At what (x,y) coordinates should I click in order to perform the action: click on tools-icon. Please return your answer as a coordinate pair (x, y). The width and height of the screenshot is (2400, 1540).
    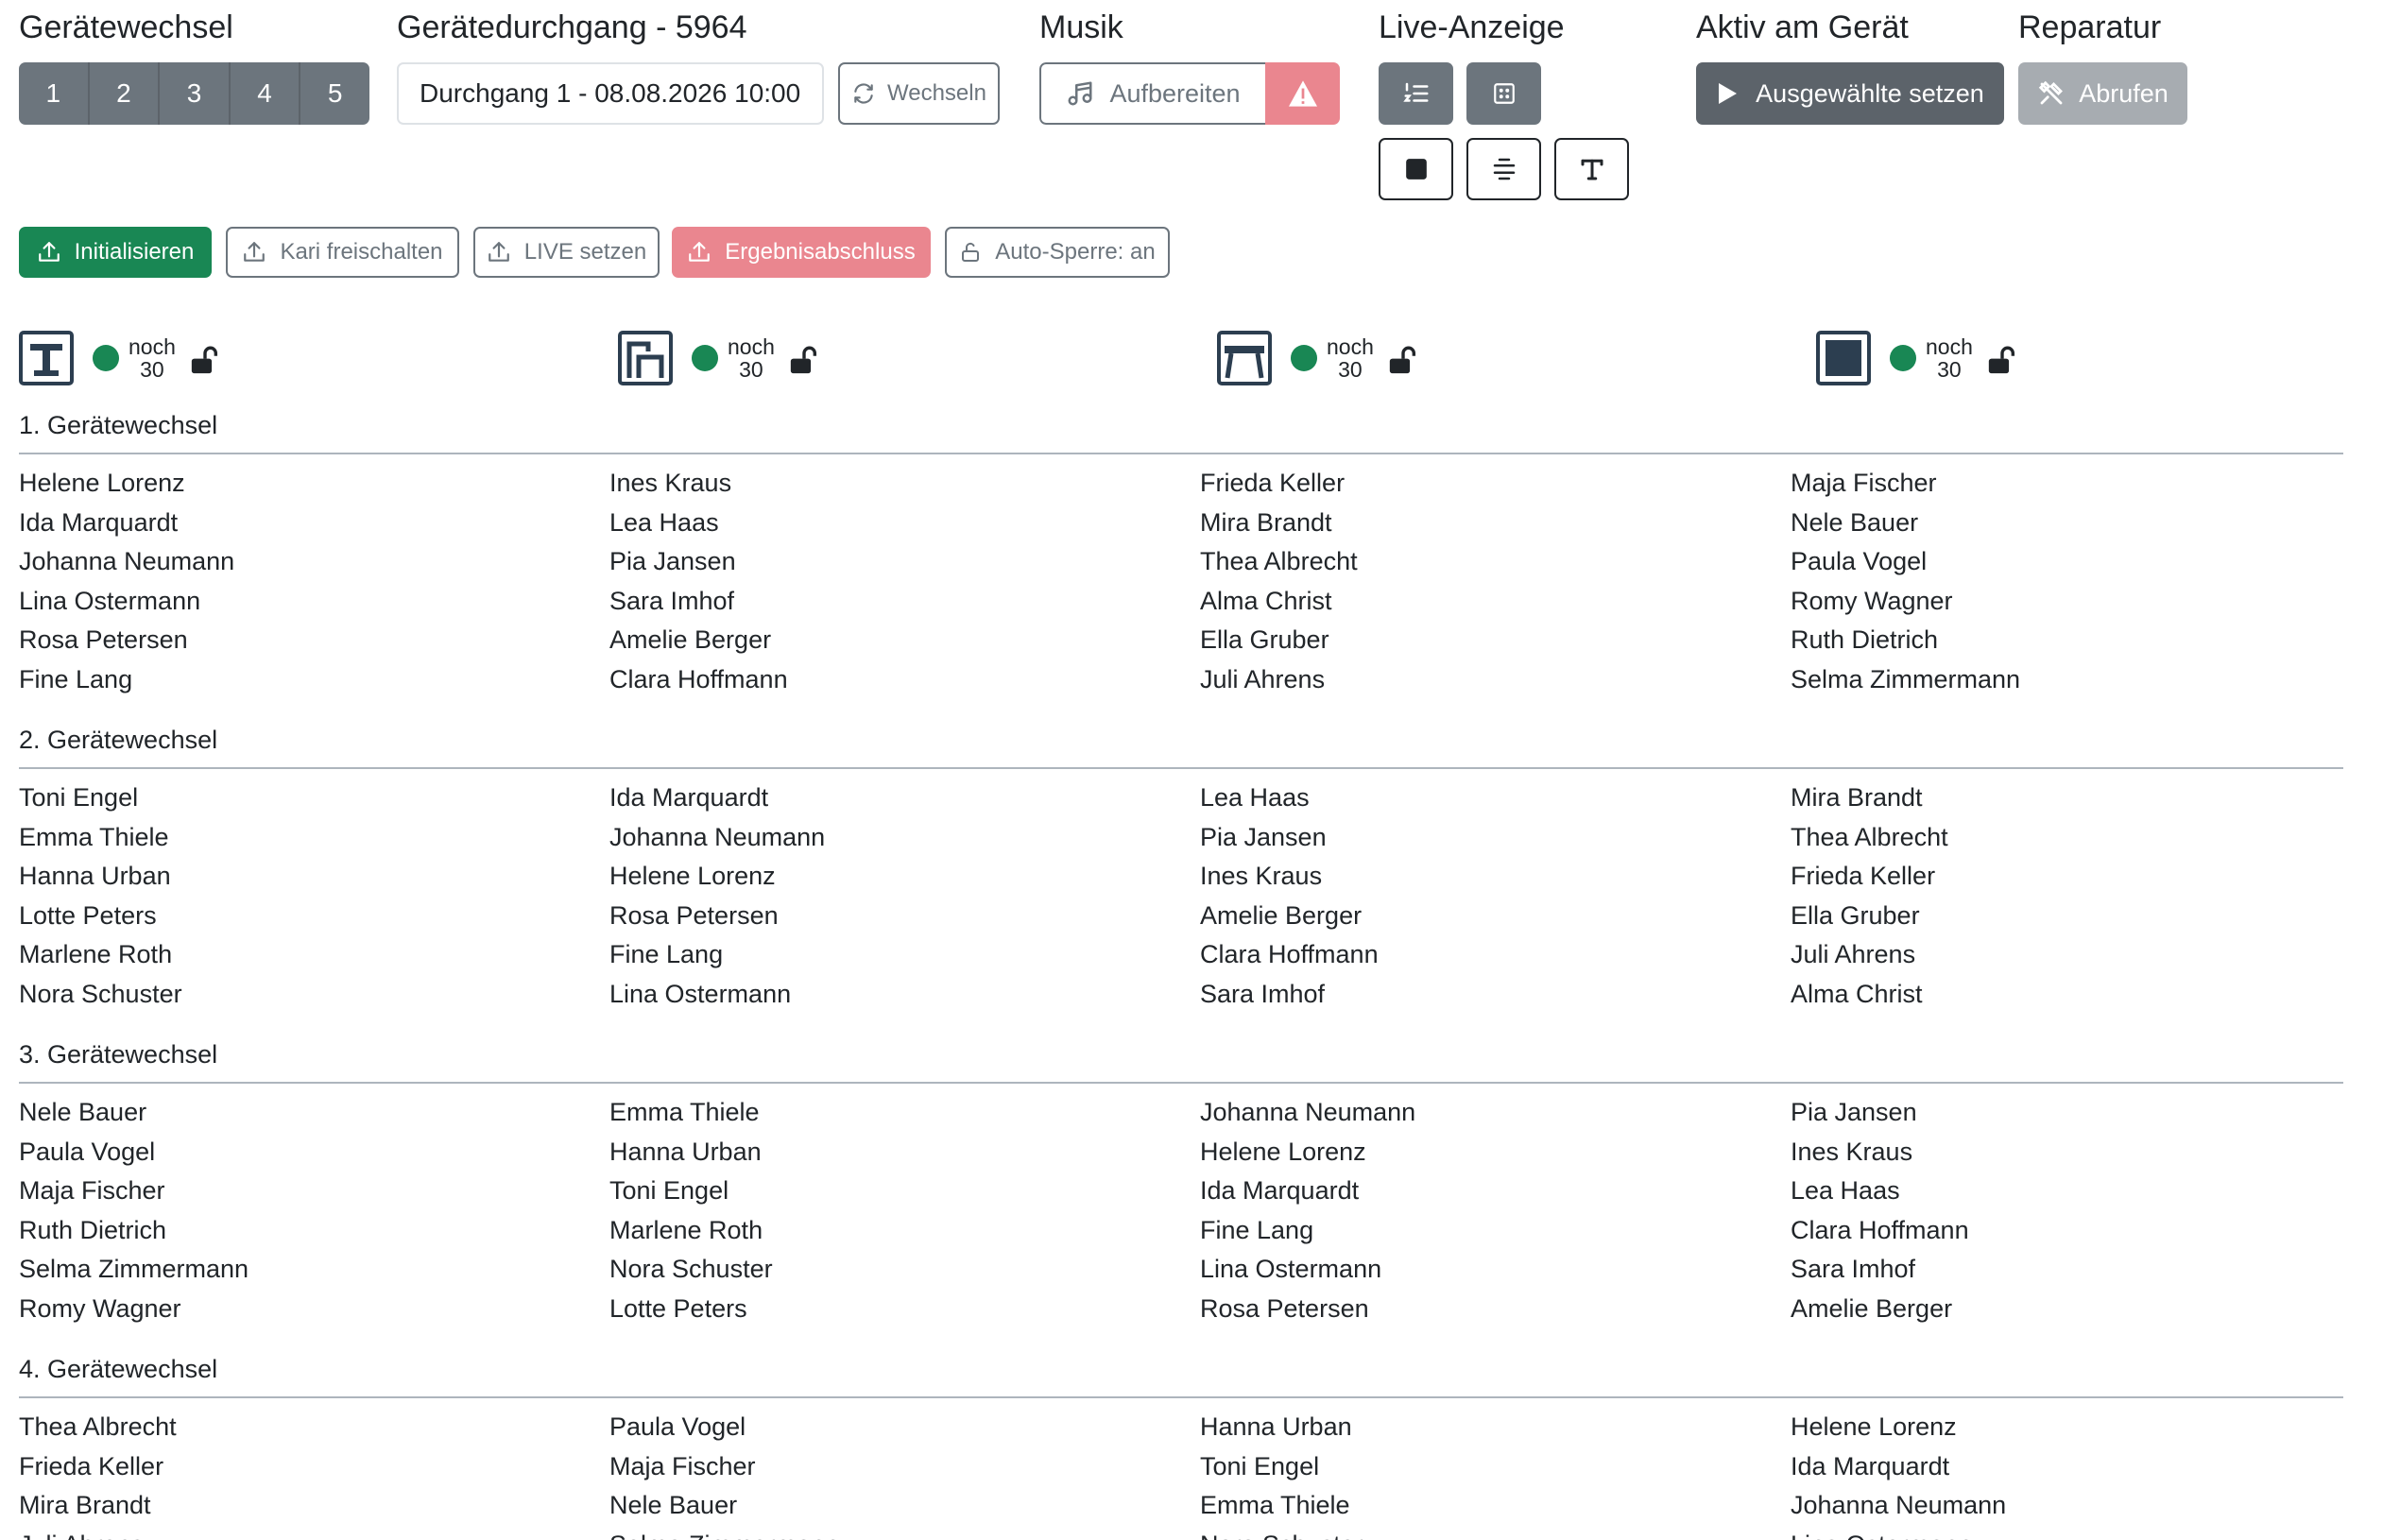
    Looking at the image, I should click on (2051, 92).